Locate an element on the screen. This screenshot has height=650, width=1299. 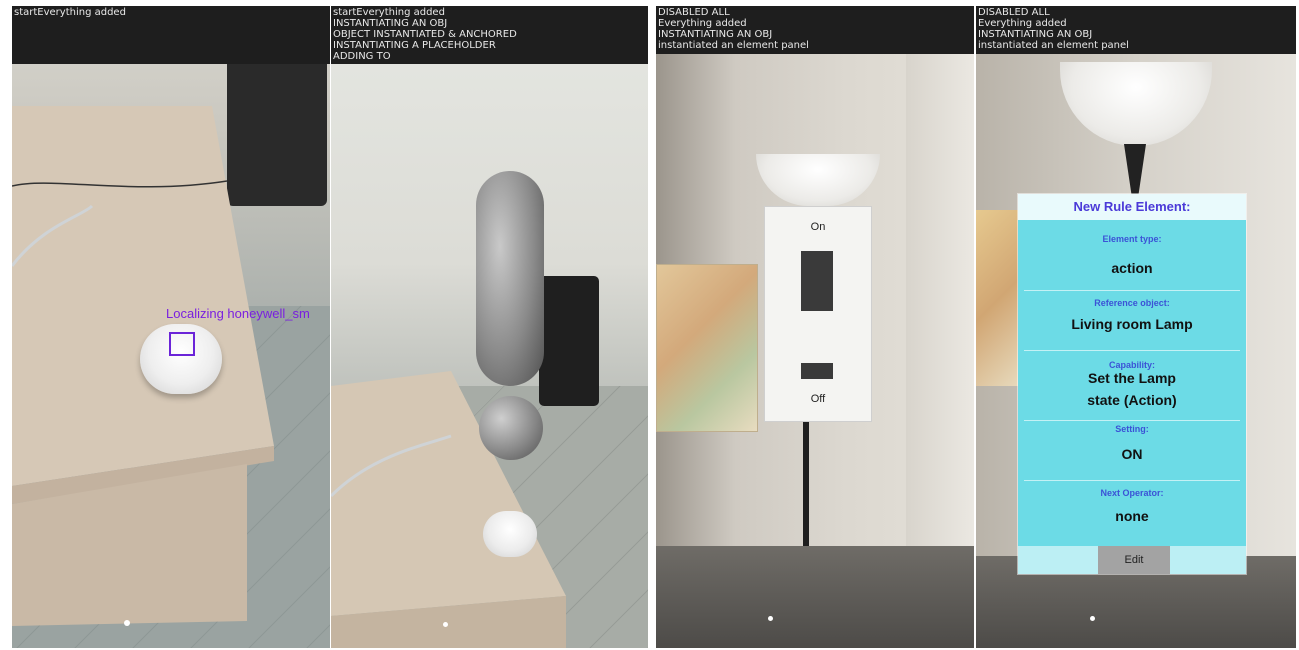
ar-exclamation-dot is located at coordinates (511, 428).